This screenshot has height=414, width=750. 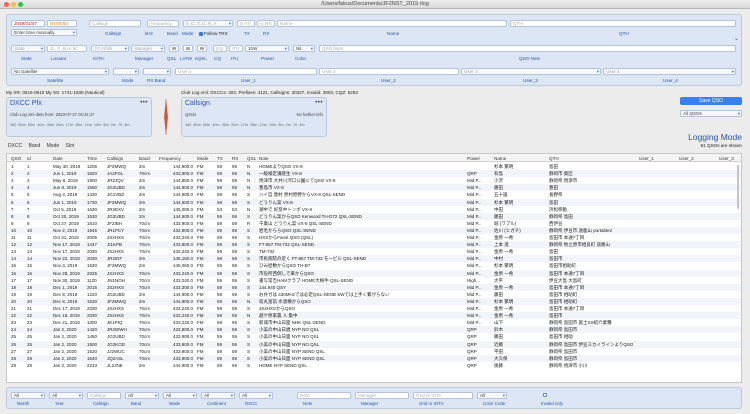 I want to click on column-header-time: Time, so click(x=92, y=158).